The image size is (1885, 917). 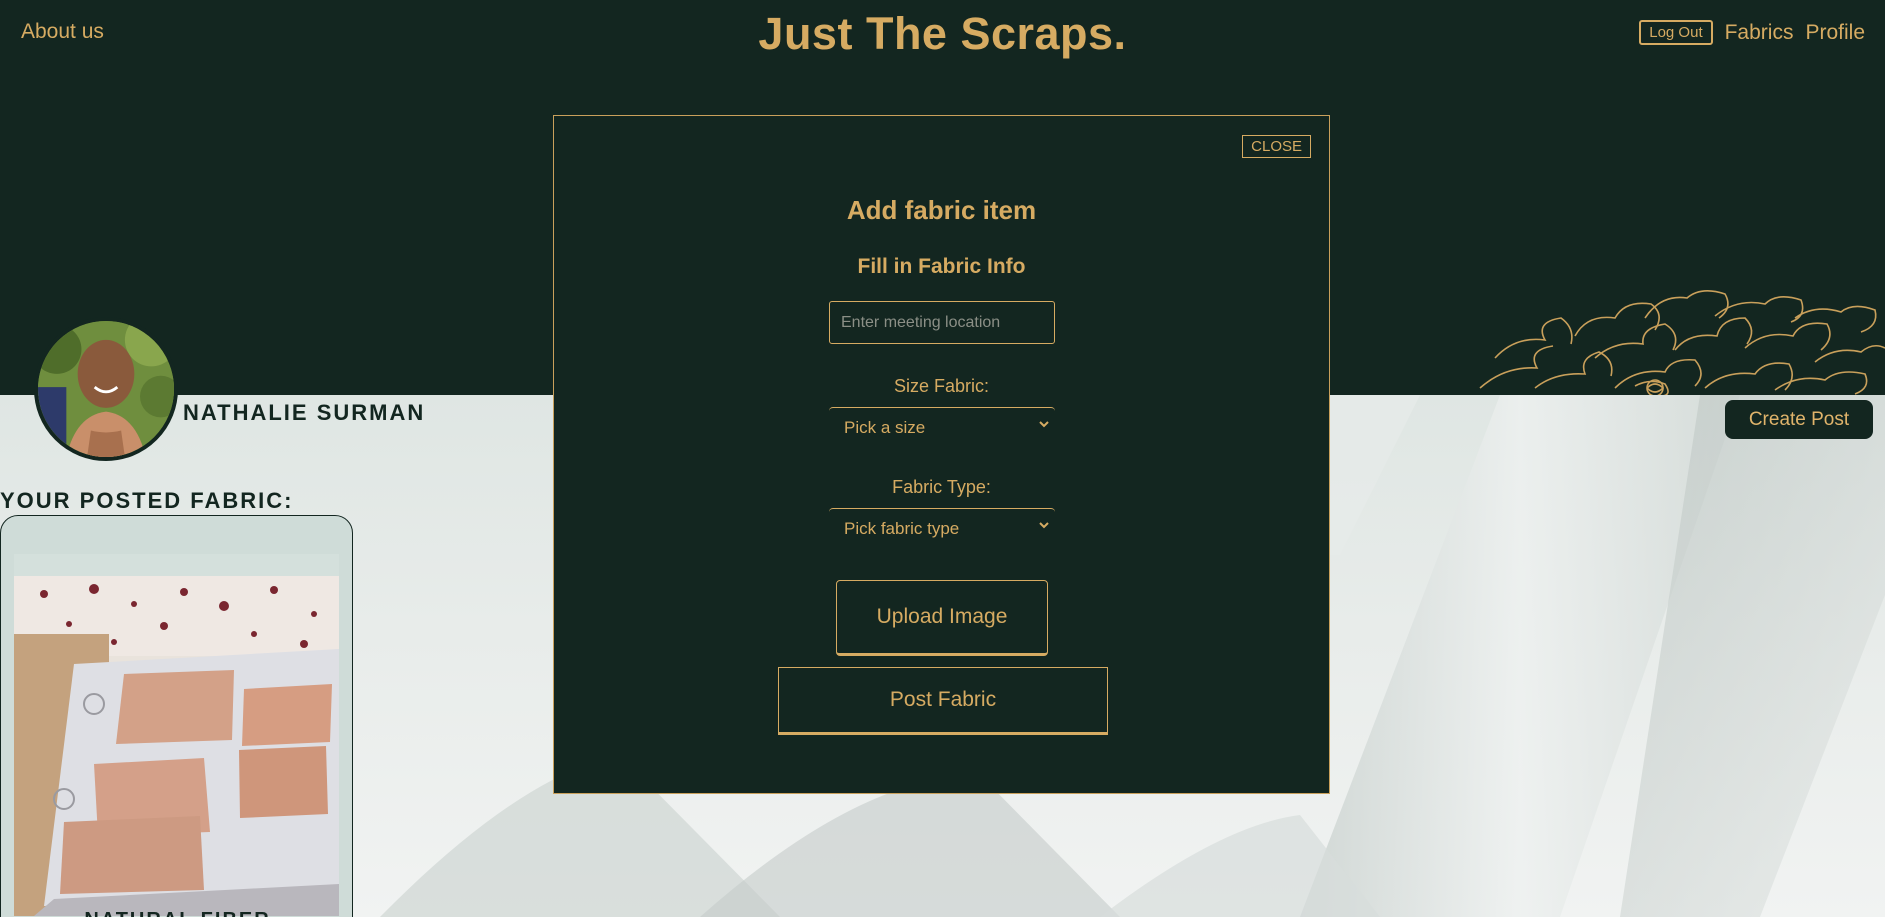 What do you see at coordinates (1676, 32) in the screenshot?
I see `logout-button: Log Out` at bounding box center [1676, 32].